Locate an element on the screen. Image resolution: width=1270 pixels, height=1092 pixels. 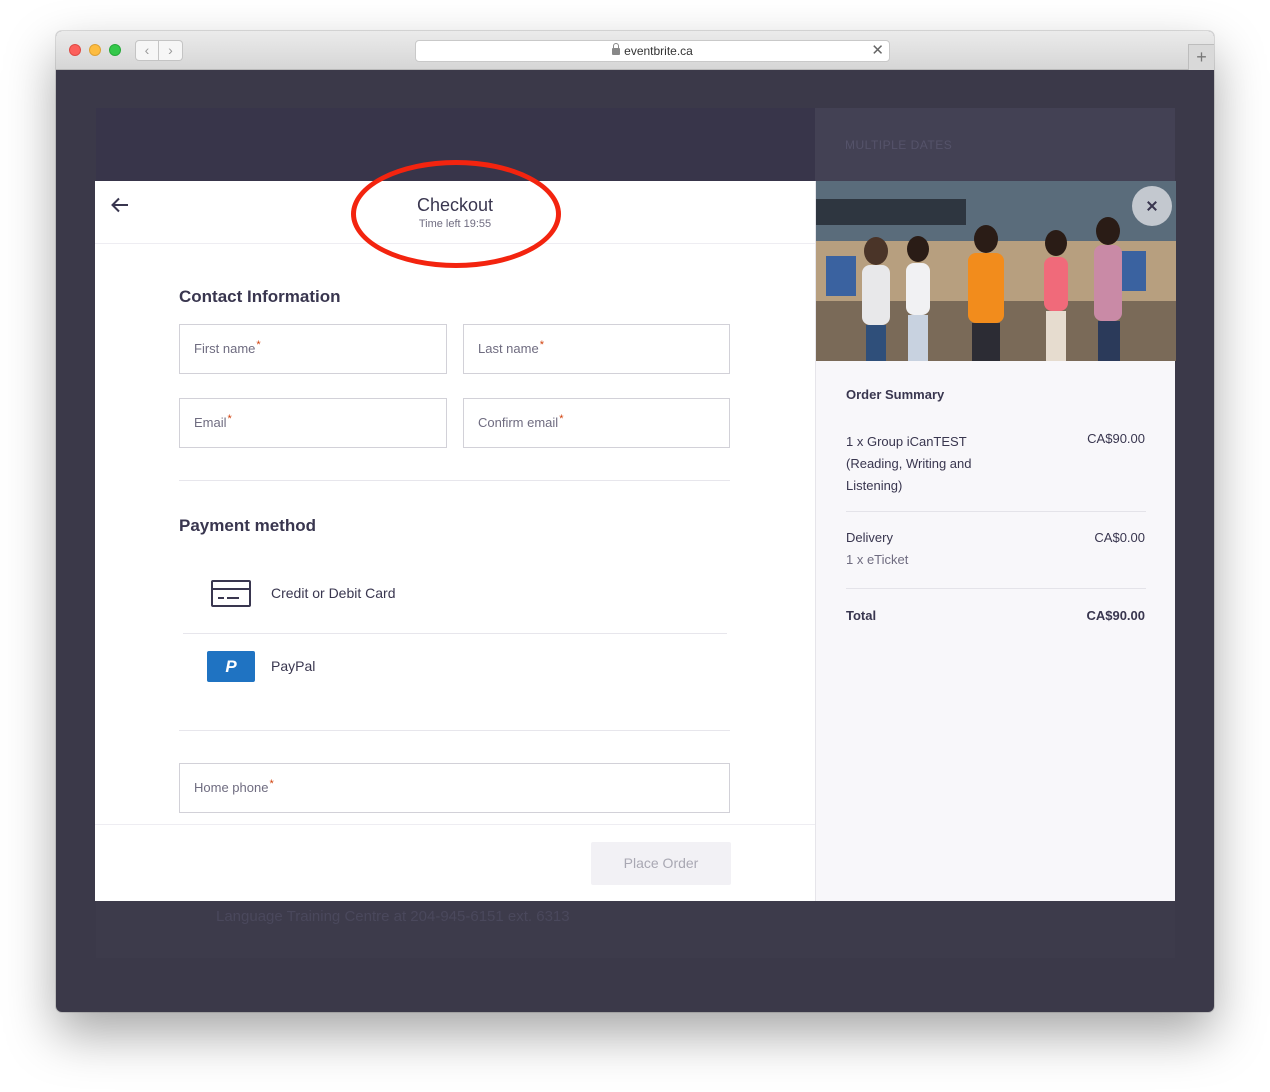
last-name-label: Last name is located at coordinates (508, 348).